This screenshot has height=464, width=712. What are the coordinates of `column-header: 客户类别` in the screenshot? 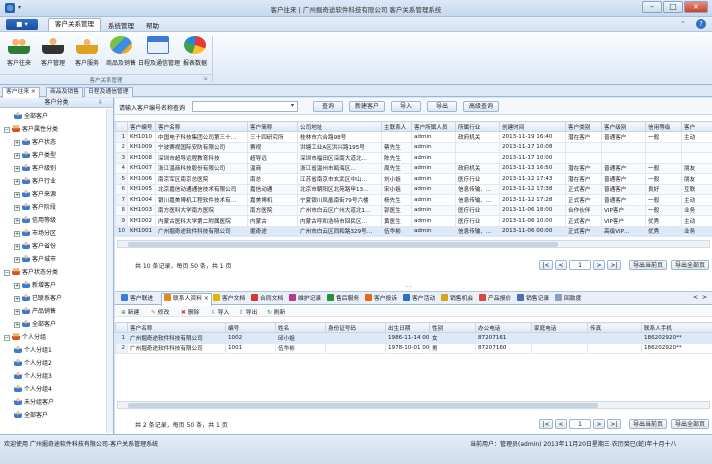 It's located at (583, 126).